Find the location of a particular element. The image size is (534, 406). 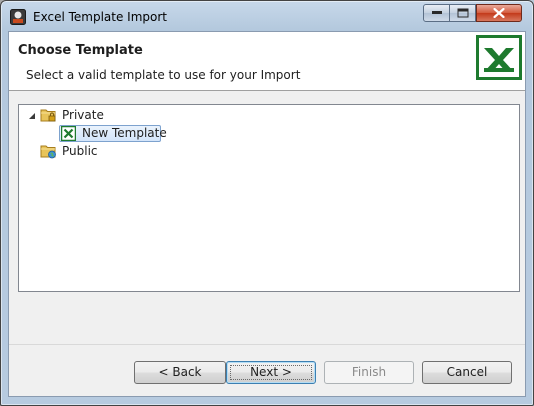

folder-globe-icon is located at coordinates (48, 152).